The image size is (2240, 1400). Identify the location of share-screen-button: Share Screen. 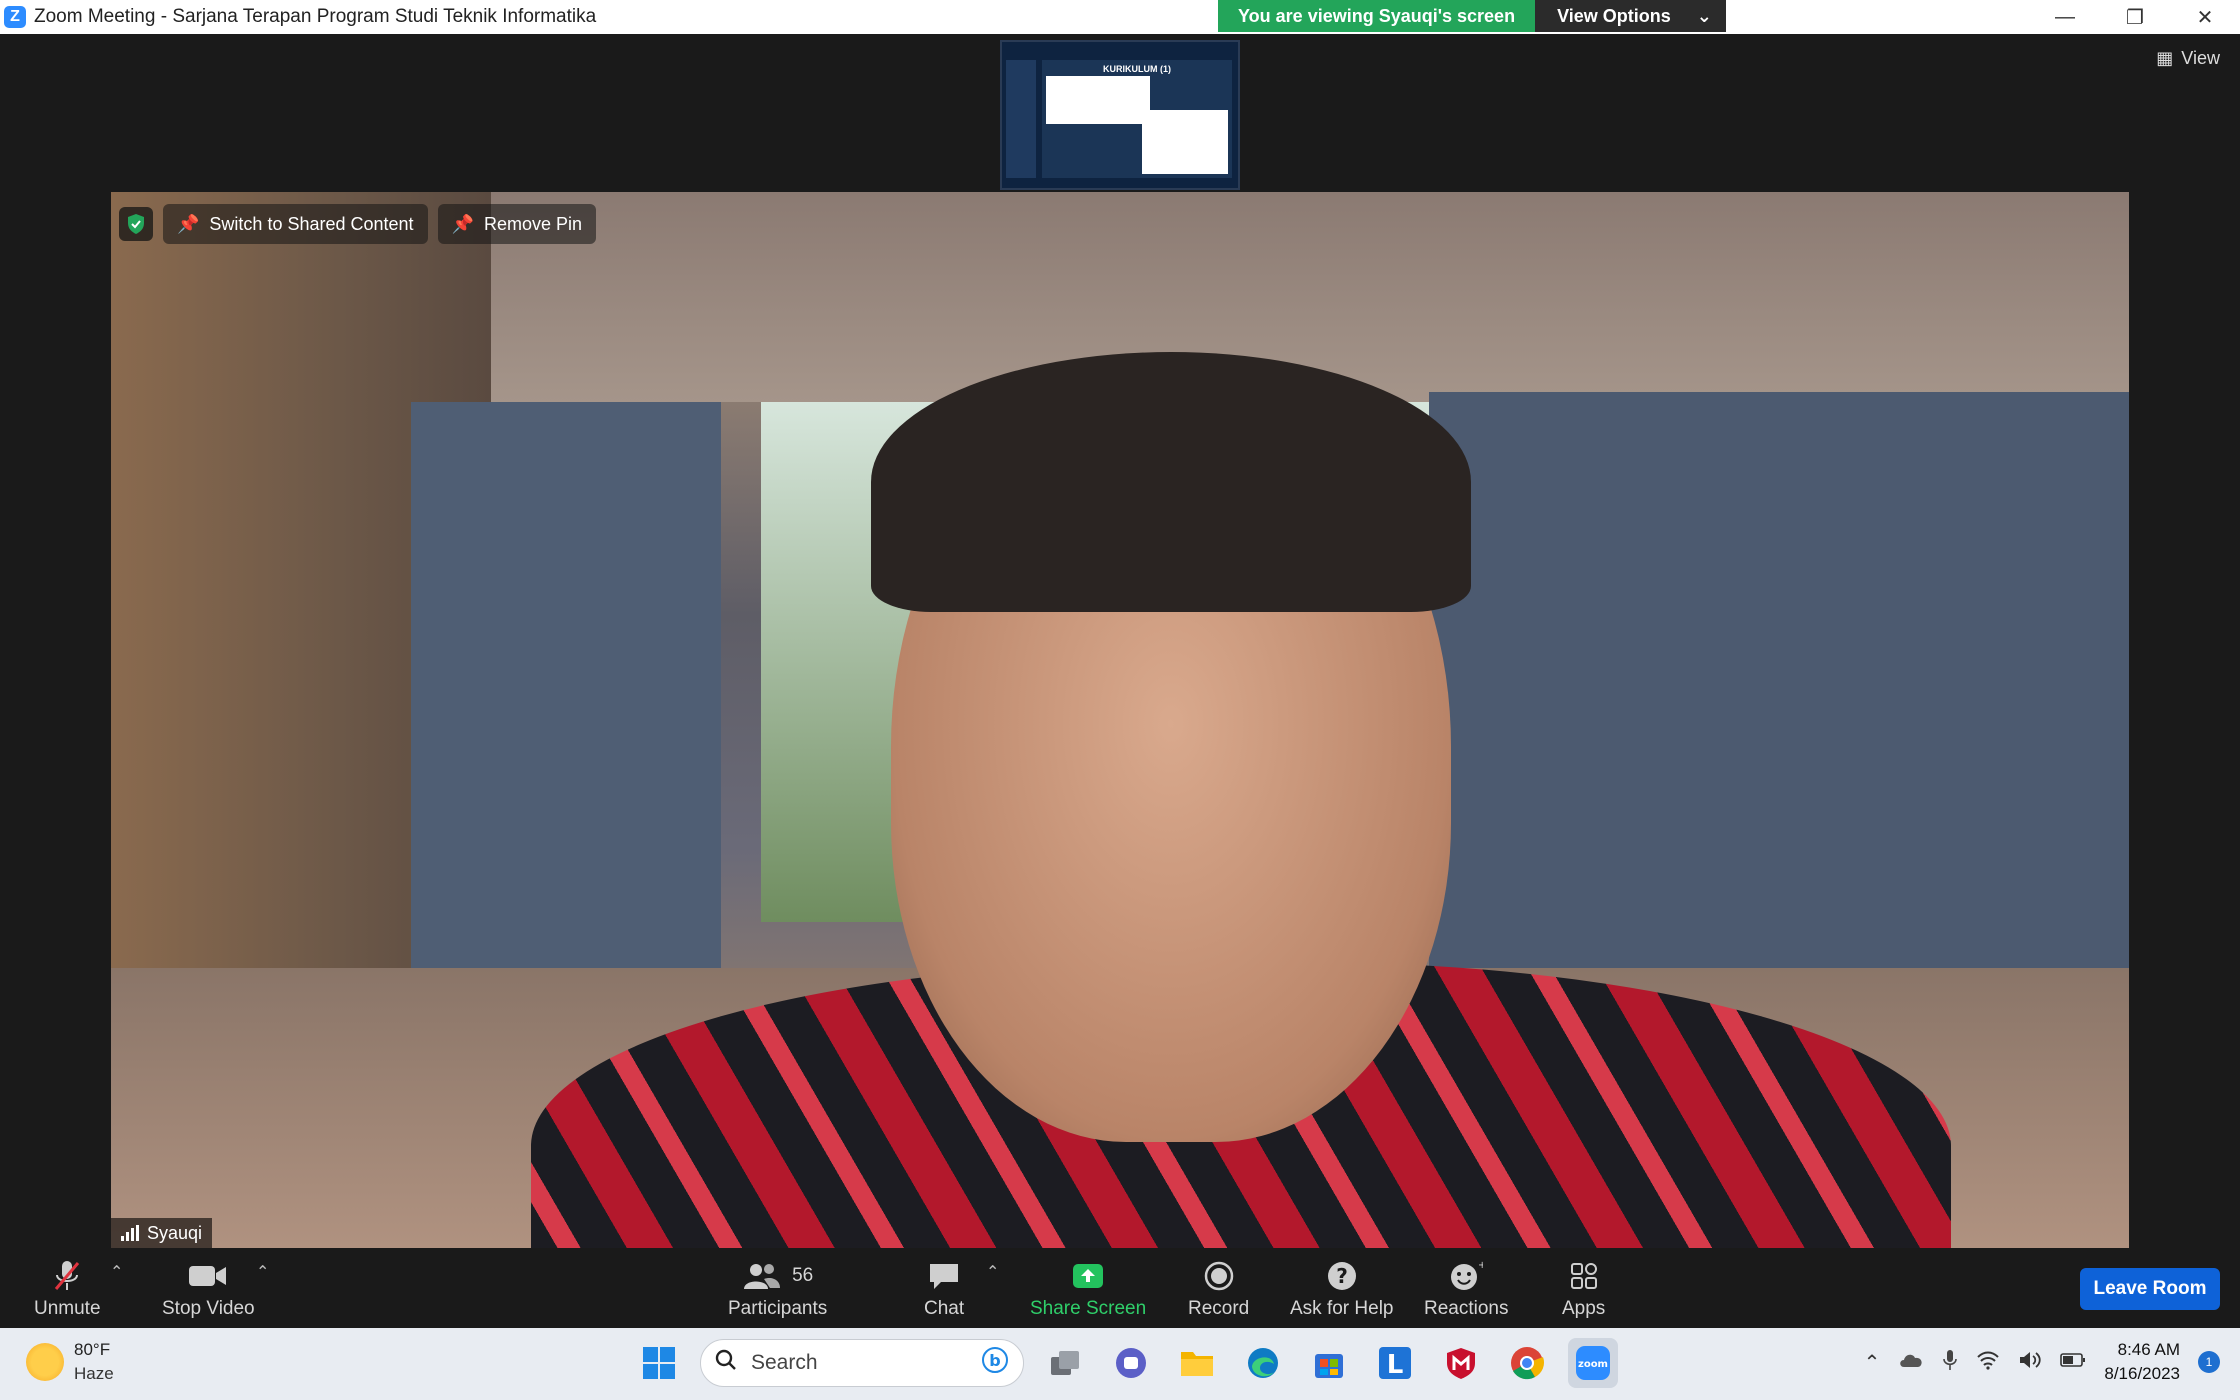
(1088, 1289).